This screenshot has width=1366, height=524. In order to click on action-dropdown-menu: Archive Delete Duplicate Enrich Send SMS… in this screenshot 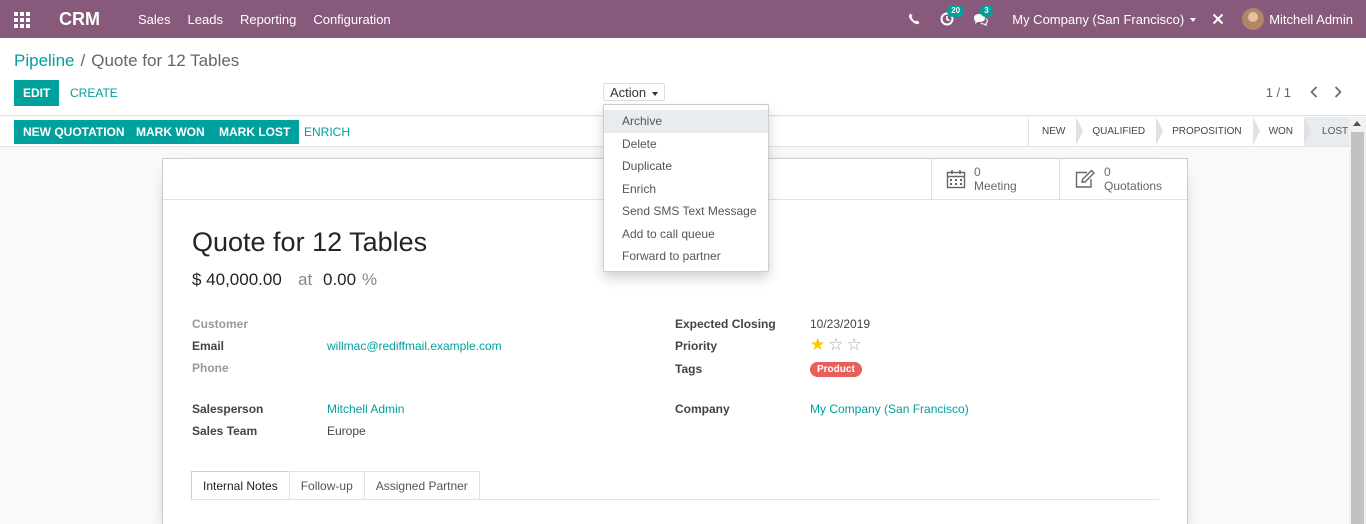, I will do `click(686, 188)`.